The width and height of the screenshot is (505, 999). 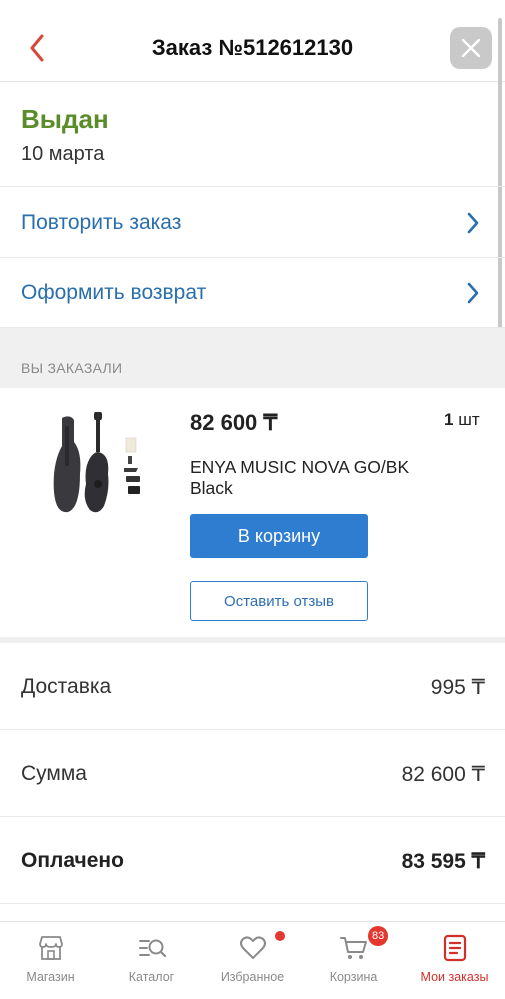 I want to click on summary-label: Оплачено, so click(x=72, y=860).